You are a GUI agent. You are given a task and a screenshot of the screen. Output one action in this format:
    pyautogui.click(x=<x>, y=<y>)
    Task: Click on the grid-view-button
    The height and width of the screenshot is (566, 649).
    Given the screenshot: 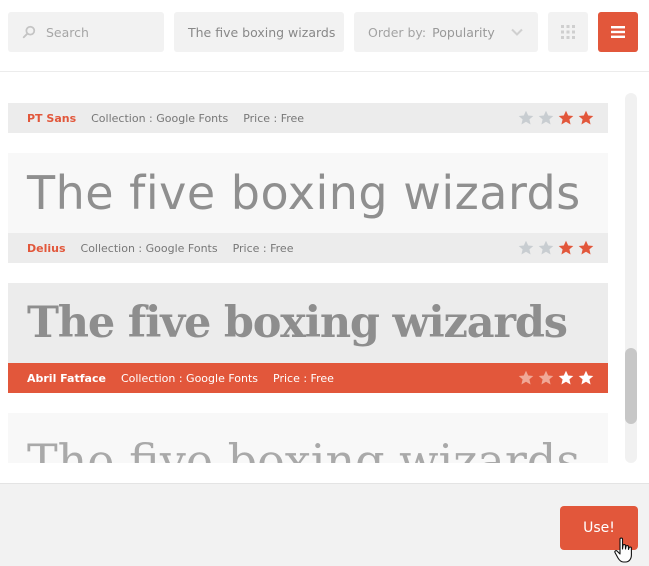 What is the action you would take?
    pyautogui.click(x=568, y=32)
    